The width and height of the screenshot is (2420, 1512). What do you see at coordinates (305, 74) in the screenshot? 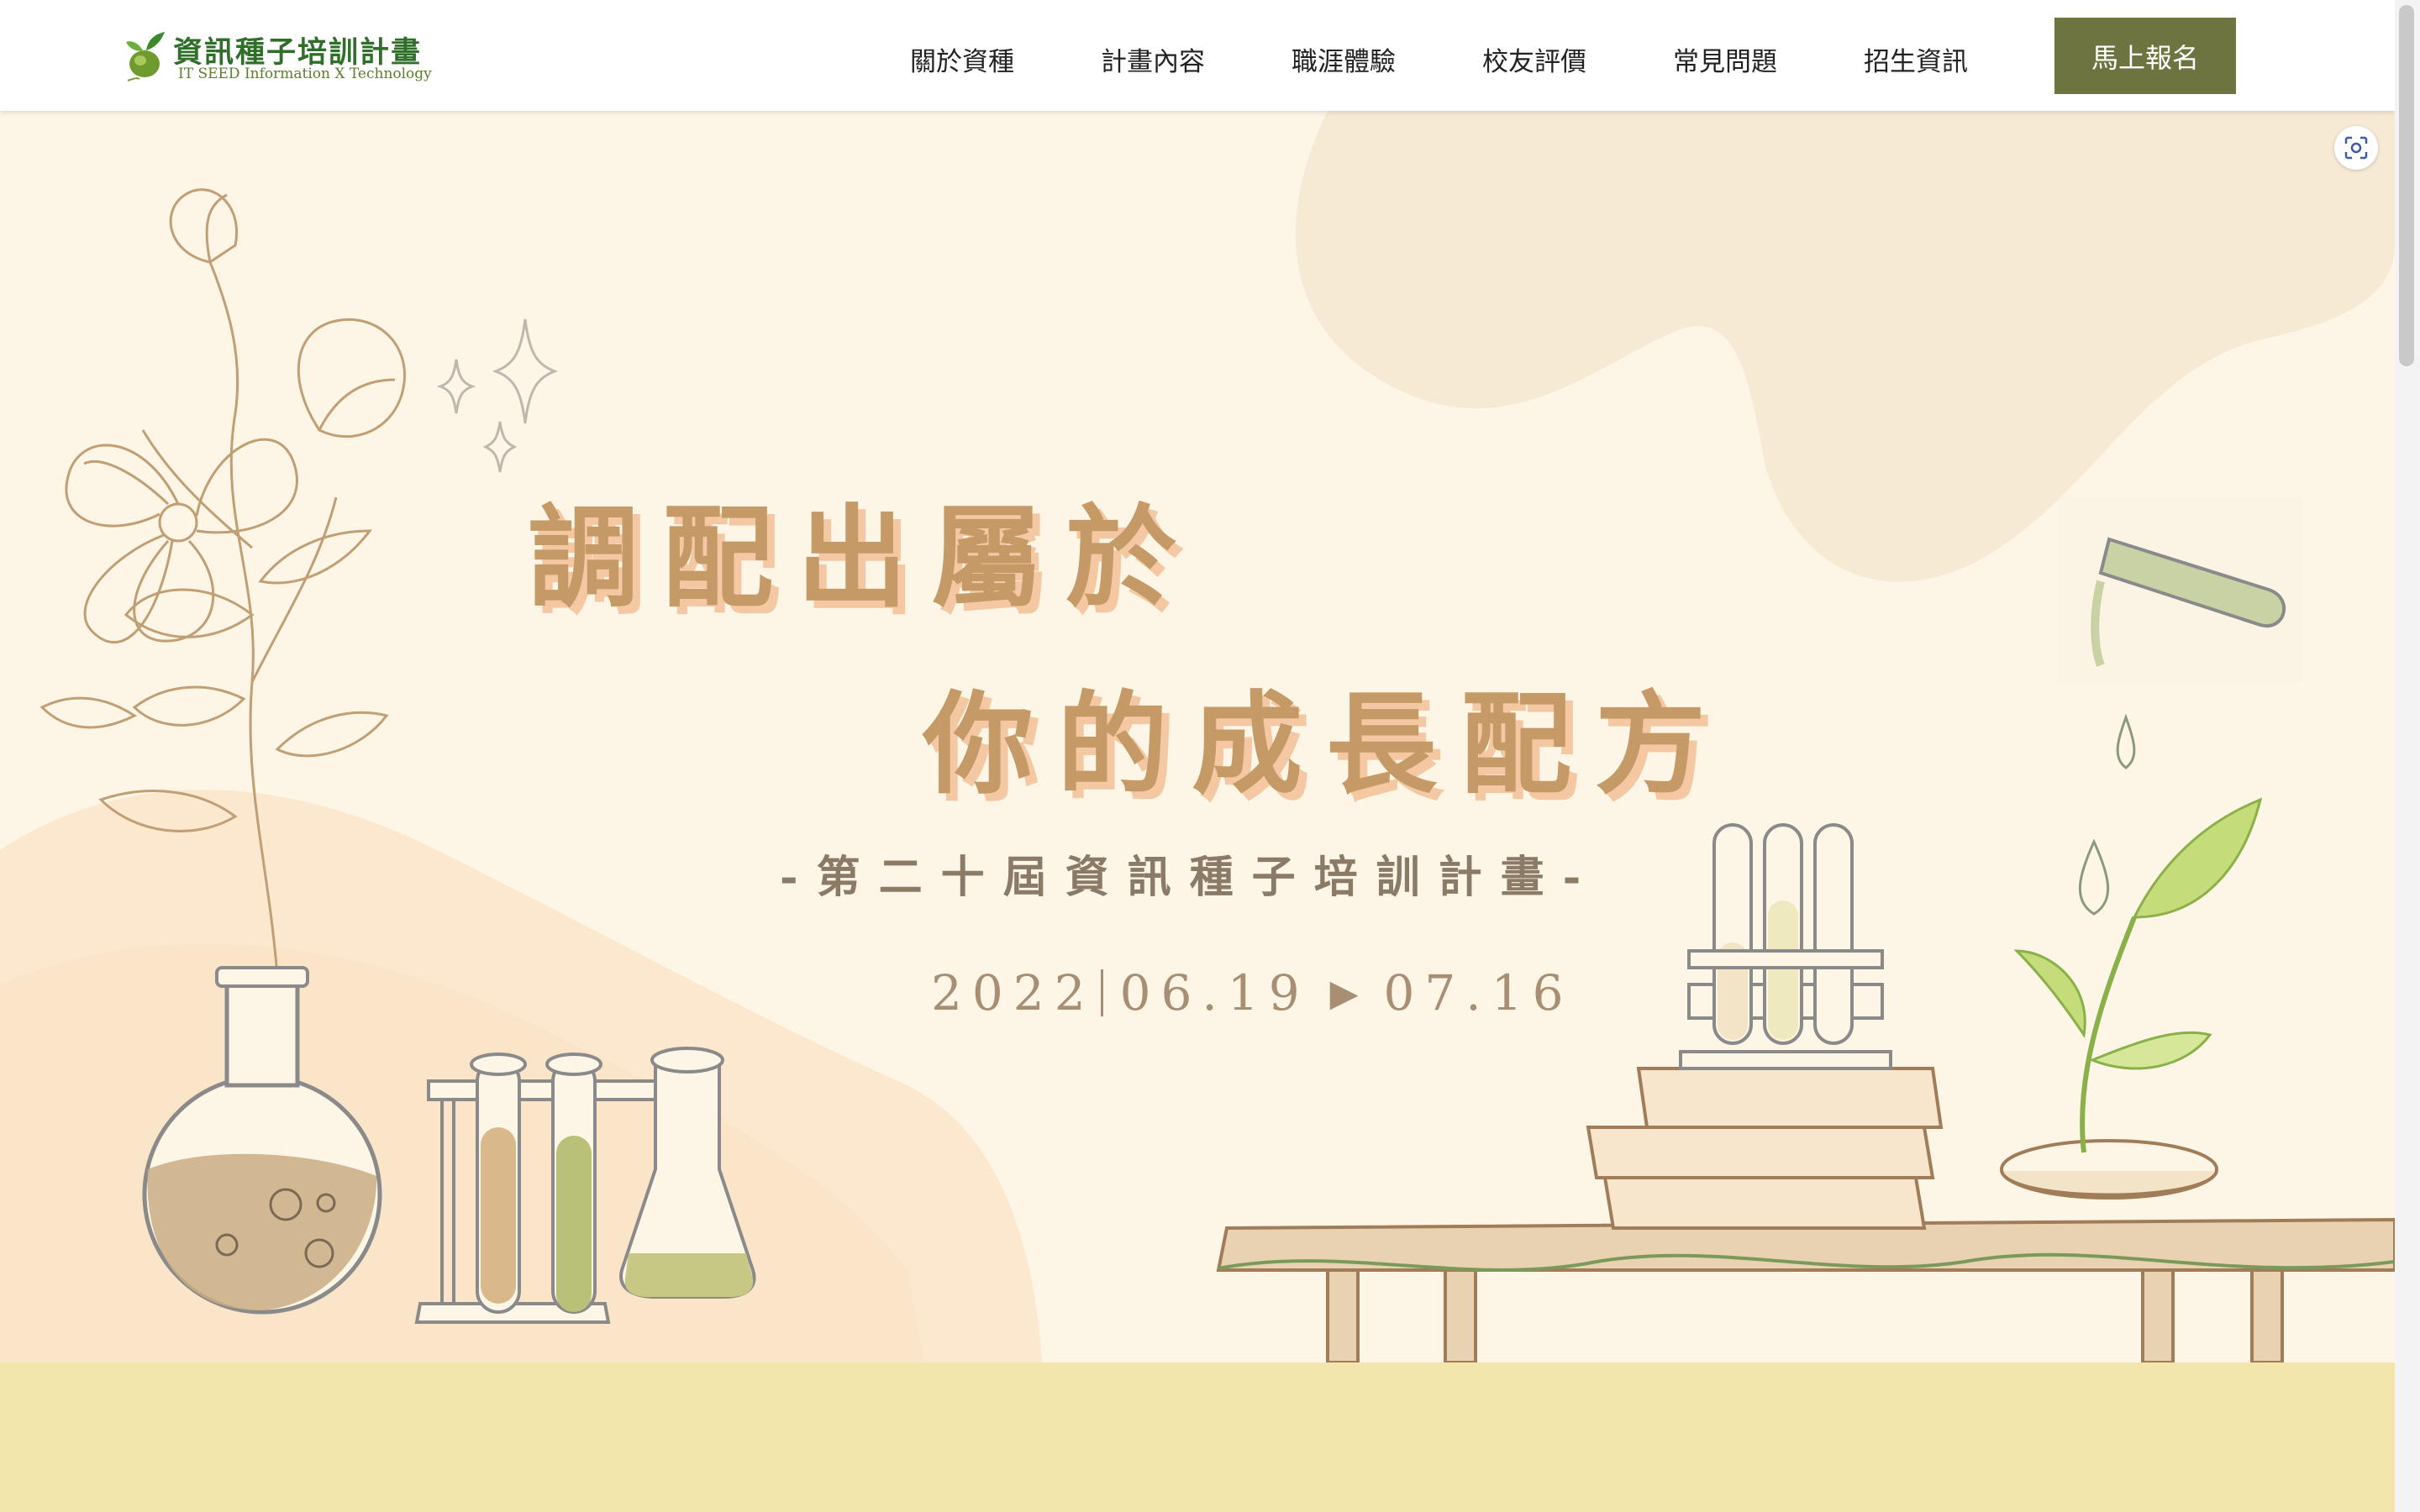
I see `logo-subtitle: IT SEED Information X Technology` at bounding box center [305, 74].